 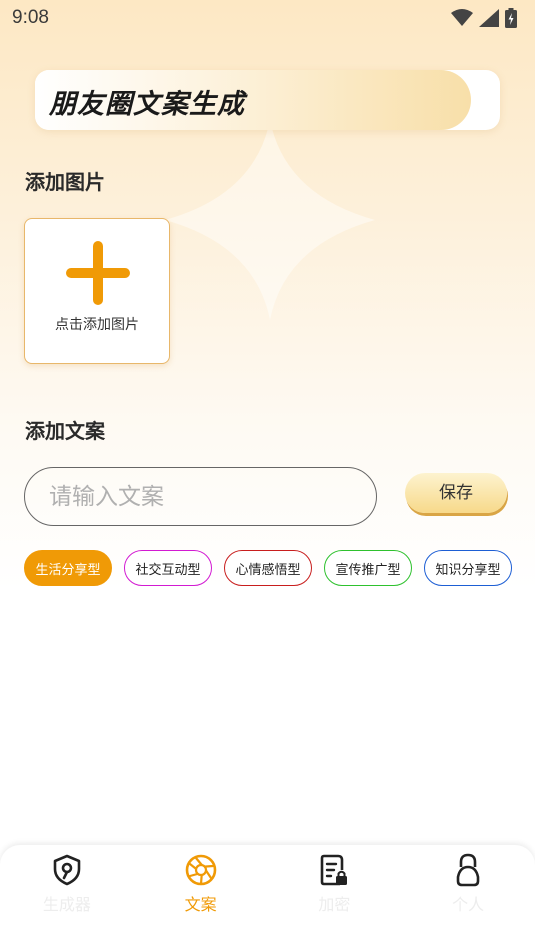 I want to click on plus-icon, so click(x=98, y=273).